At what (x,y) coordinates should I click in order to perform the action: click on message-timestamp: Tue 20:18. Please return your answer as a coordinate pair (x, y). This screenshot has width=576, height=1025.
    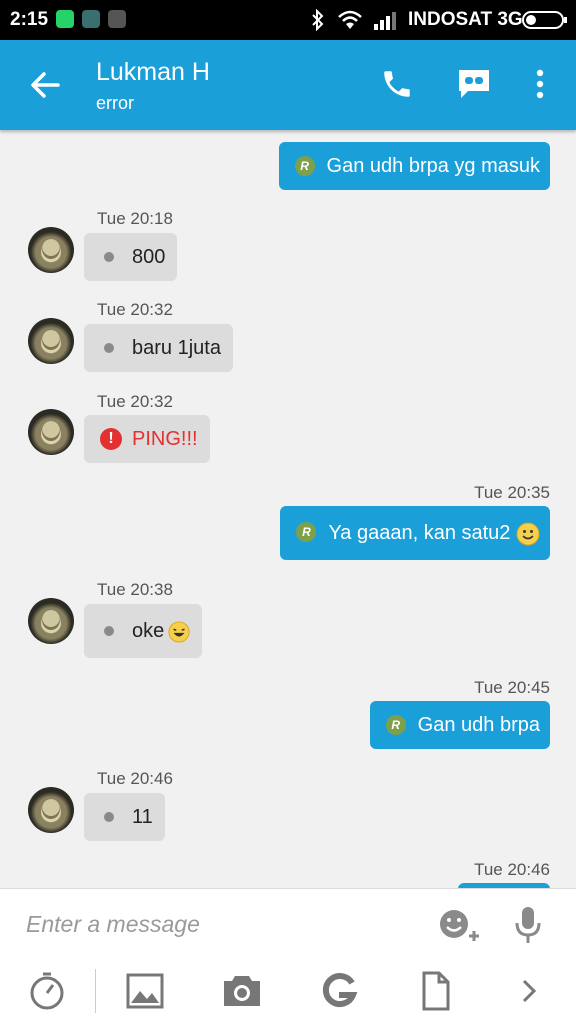
    Looking at the image, I should click on (135, 218).